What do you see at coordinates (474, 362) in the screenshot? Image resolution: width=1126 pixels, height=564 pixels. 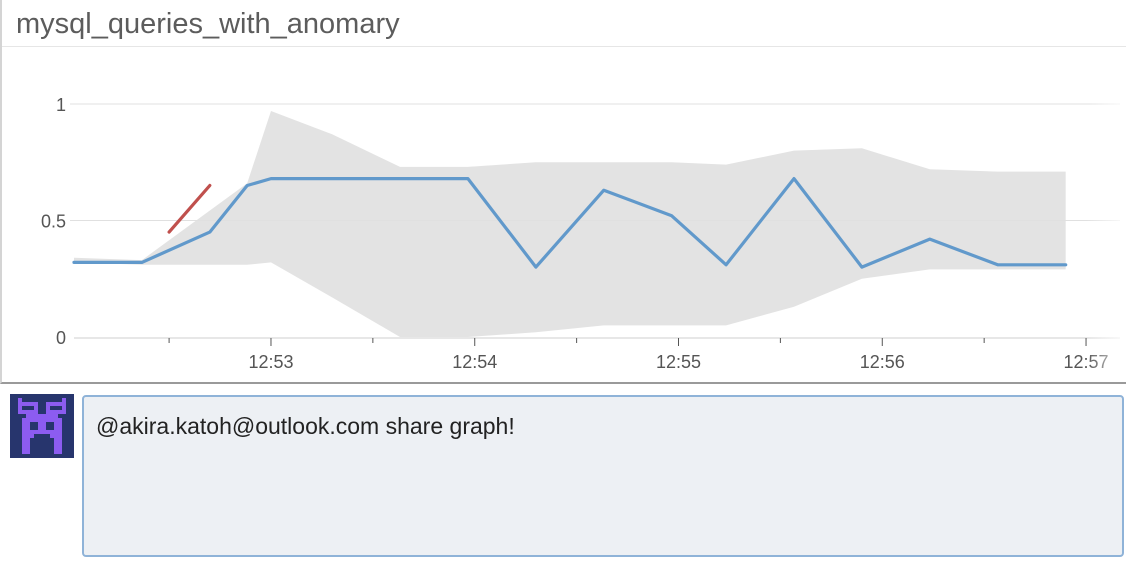 I see `x-tick-label: 12:54` at bounding box center [474, 362].